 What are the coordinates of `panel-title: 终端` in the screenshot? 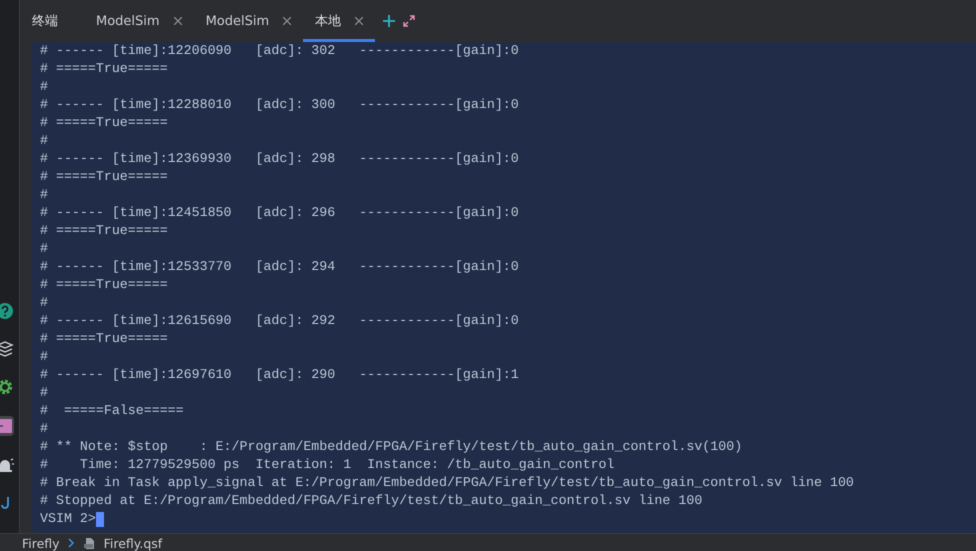 It's located at (45, 21).